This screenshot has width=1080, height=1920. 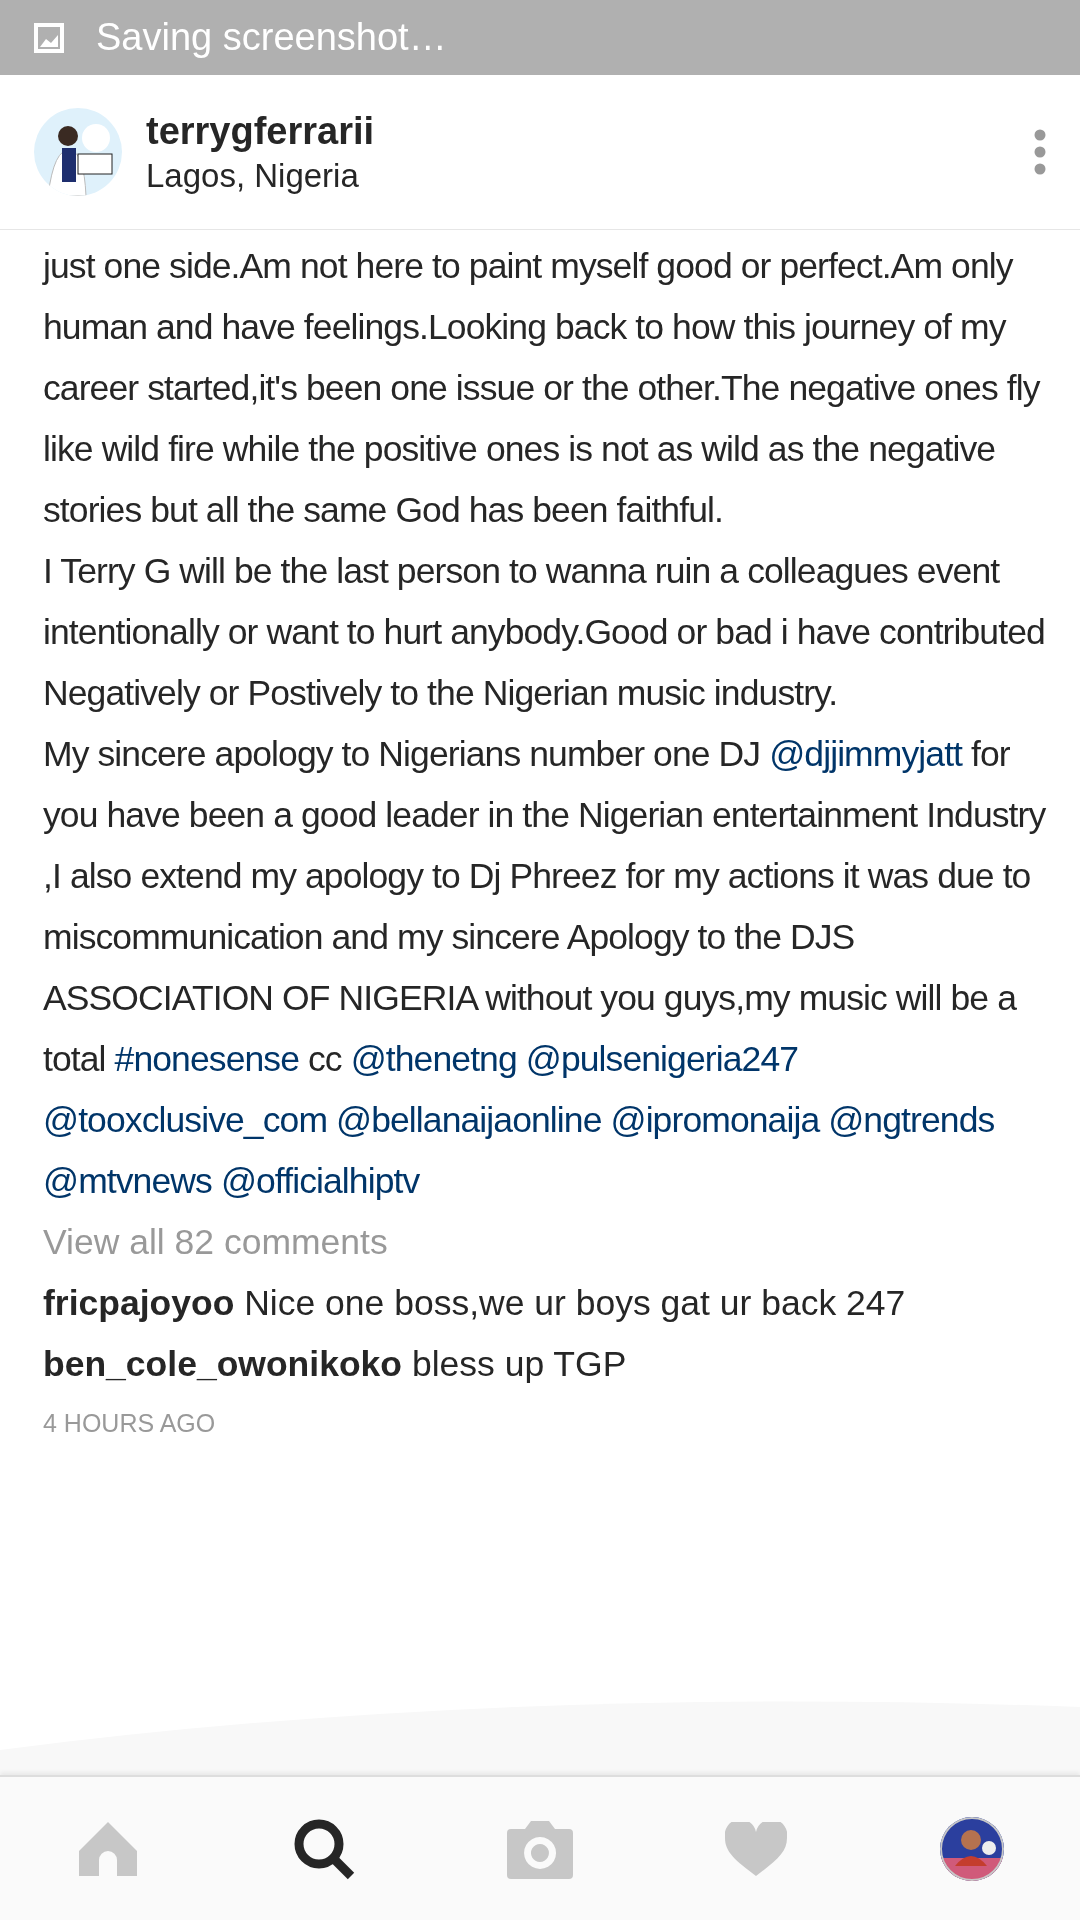 I want to click on image-icon, so click(x=49, y=37).